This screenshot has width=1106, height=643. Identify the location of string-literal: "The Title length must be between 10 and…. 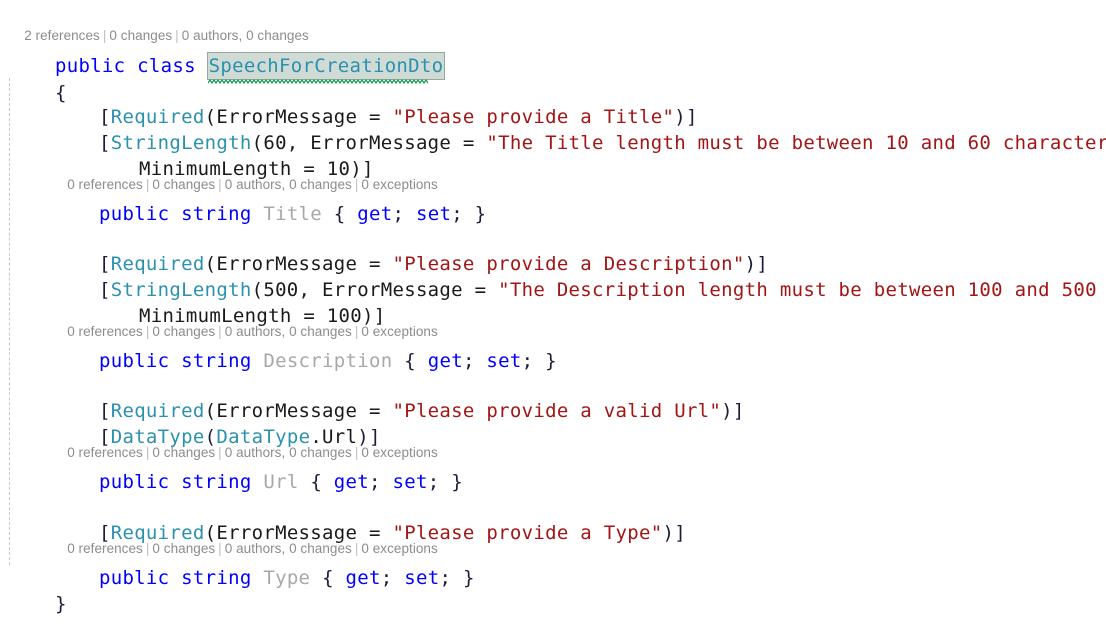
(796, 143).